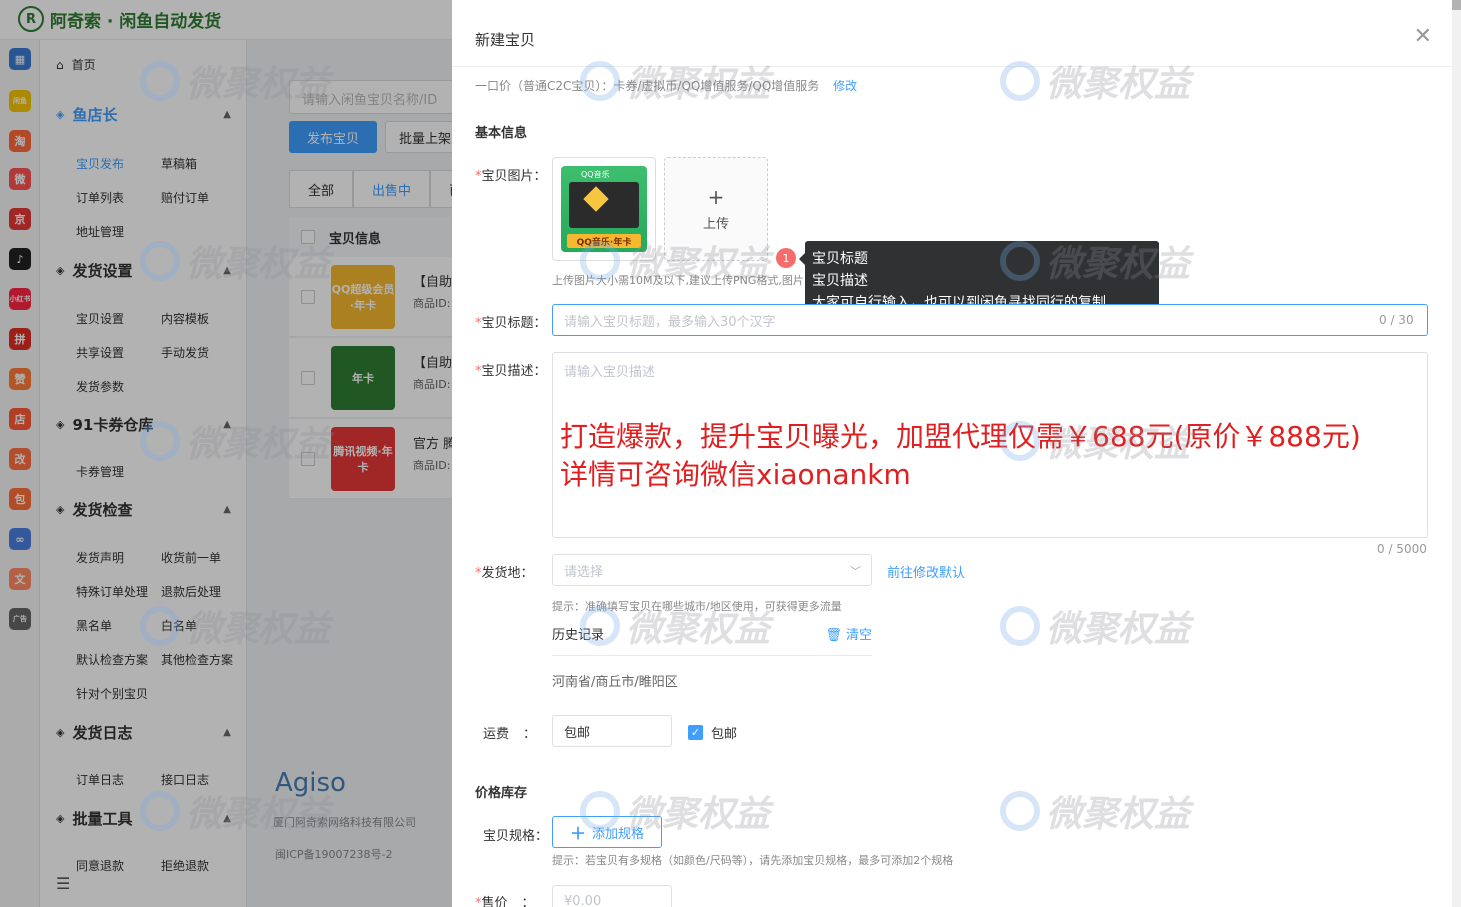 The height and width of the screenshot is (907, 1461). What do you see at coordinates (510, 734) in the screenshot?
I see `freight-label: 运费：` at bounding box center [510, 734].